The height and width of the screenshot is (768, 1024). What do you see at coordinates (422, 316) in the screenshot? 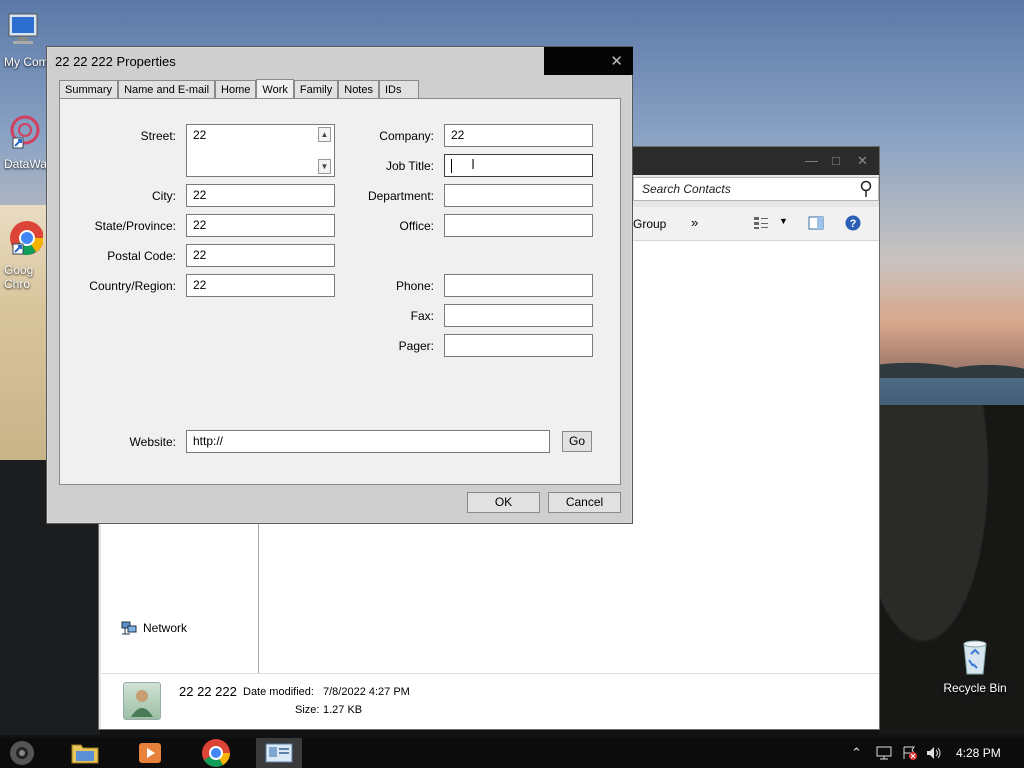
I see `fax-label: Fax:` at bounding box center [422, 316].